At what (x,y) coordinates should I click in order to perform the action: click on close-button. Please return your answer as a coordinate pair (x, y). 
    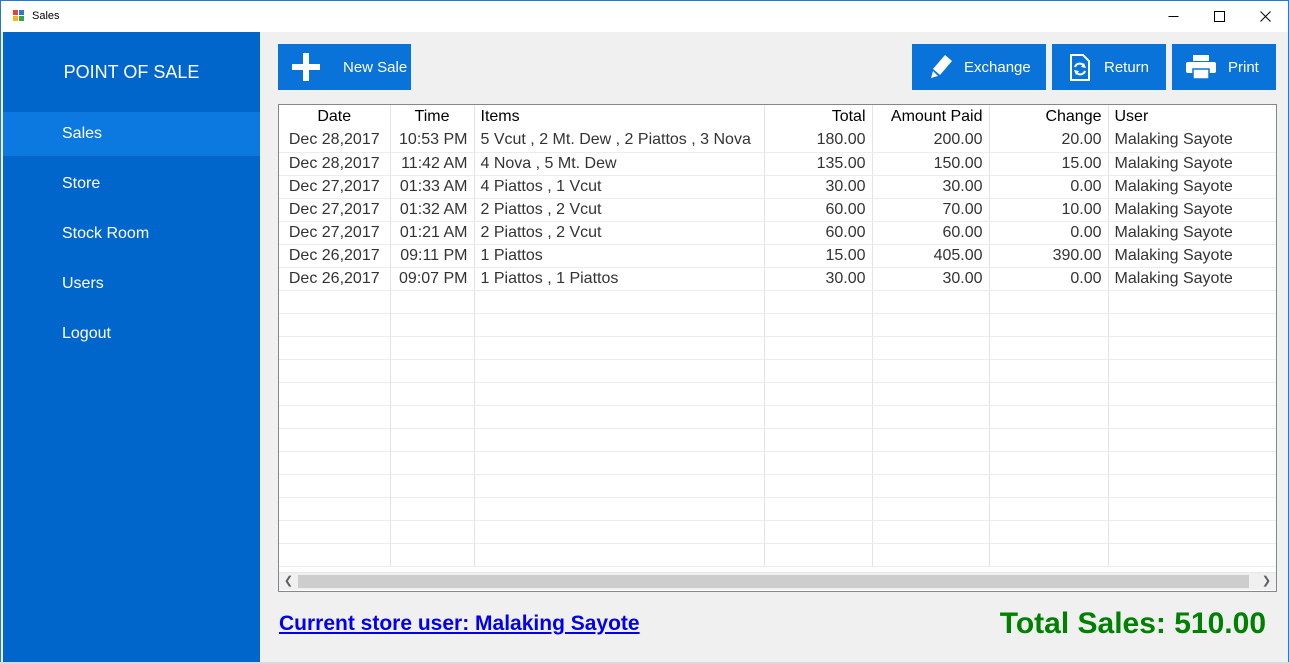
    Looking at the image, I should click on (1265, 16).